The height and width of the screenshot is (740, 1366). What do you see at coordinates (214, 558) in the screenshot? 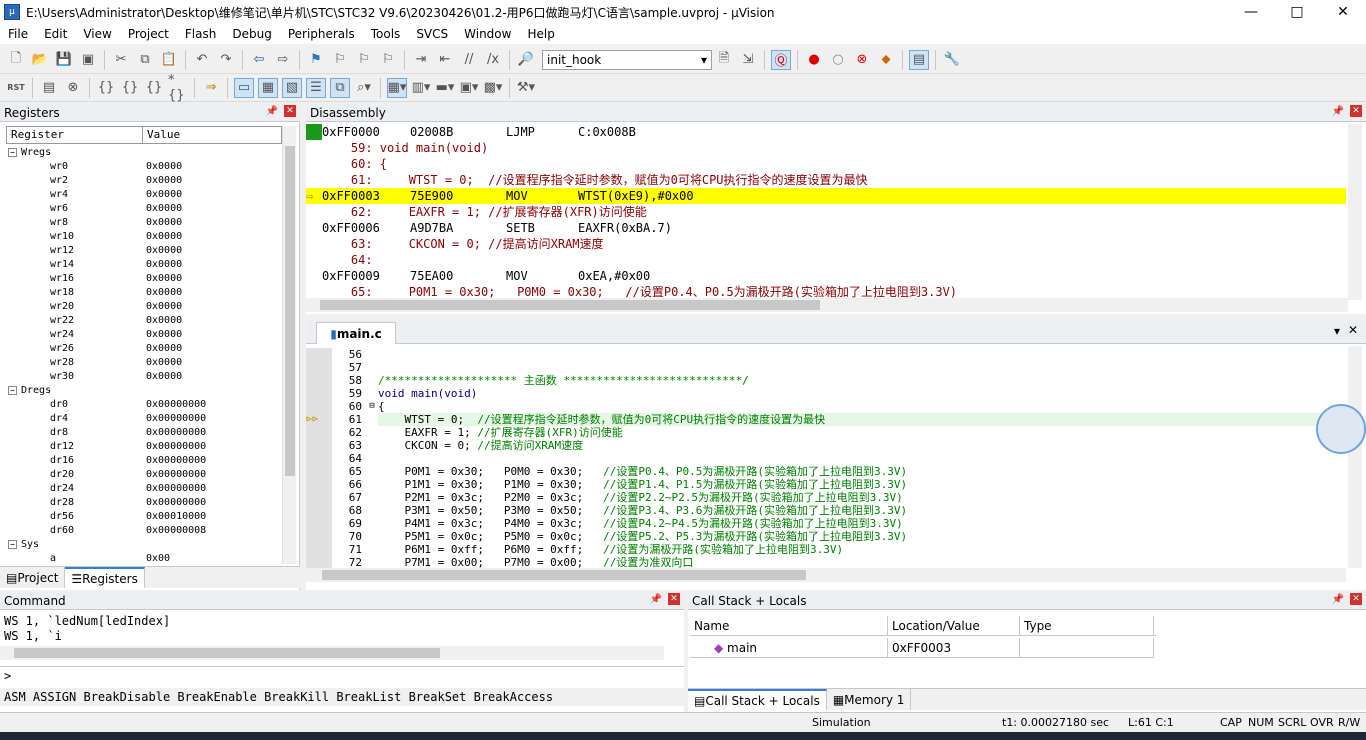
I see `register-value: 0x00` at bounding box center [214, 558].